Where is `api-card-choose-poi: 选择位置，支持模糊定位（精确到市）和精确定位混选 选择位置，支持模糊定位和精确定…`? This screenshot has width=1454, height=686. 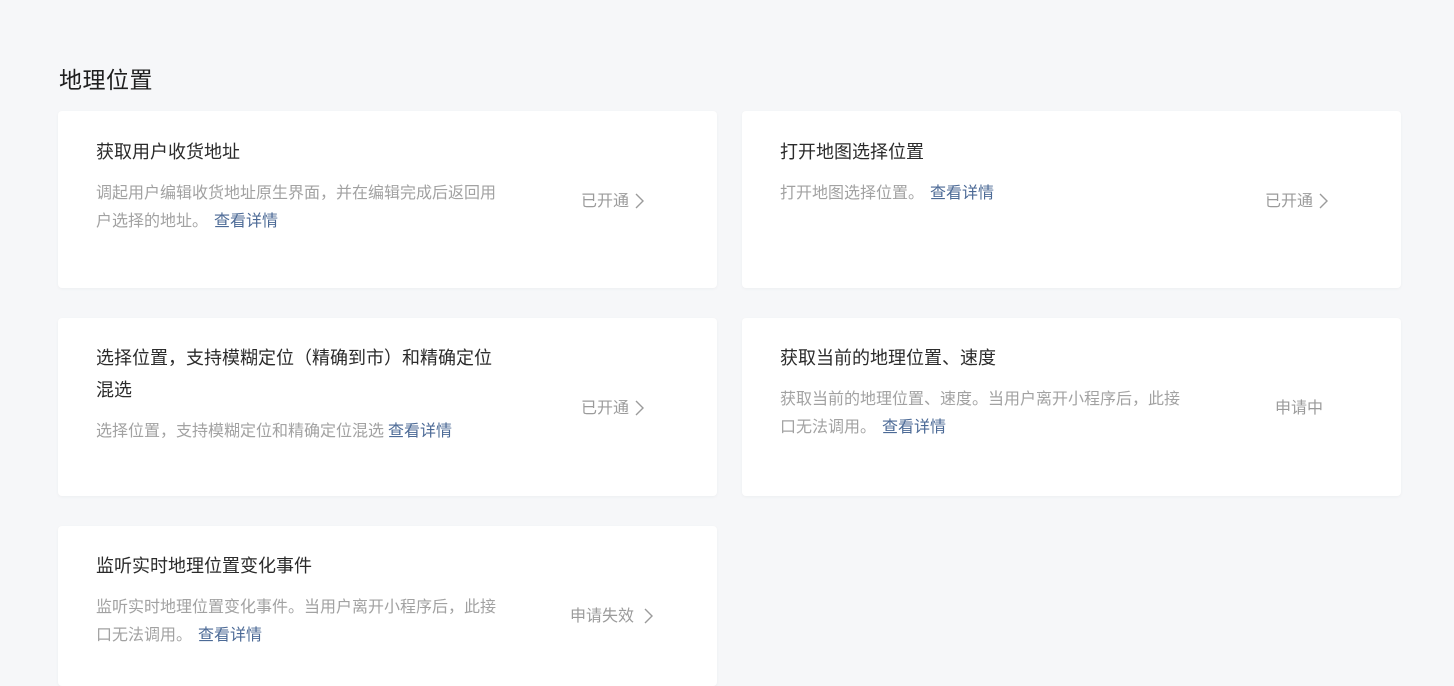
api-card-choose-poi: 选择位置，支持模糊定位（精确到市）和精确定位混选 选择位置，支持模糊定位和精确定… is located at coordinates (387, 407).